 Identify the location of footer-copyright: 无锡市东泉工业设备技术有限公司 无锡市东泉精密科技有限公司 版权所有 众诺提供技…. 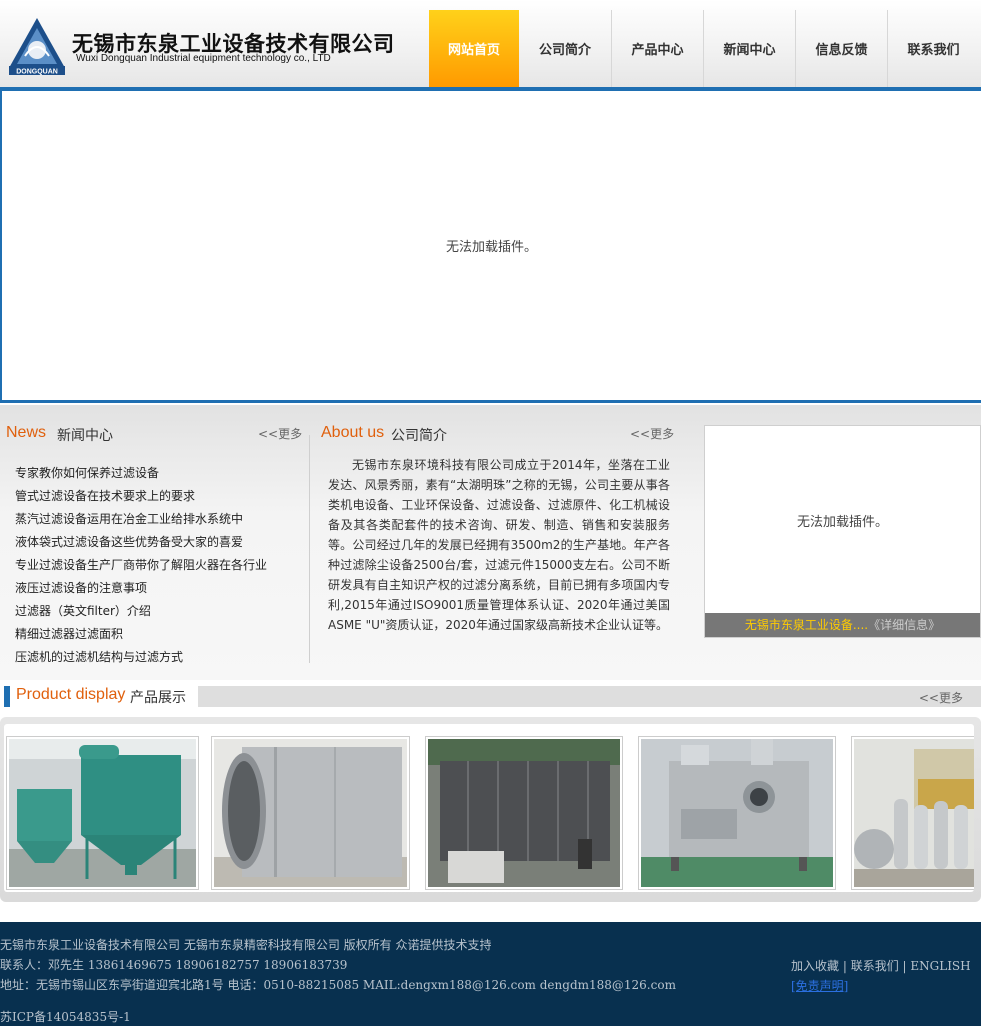
(246, 945).